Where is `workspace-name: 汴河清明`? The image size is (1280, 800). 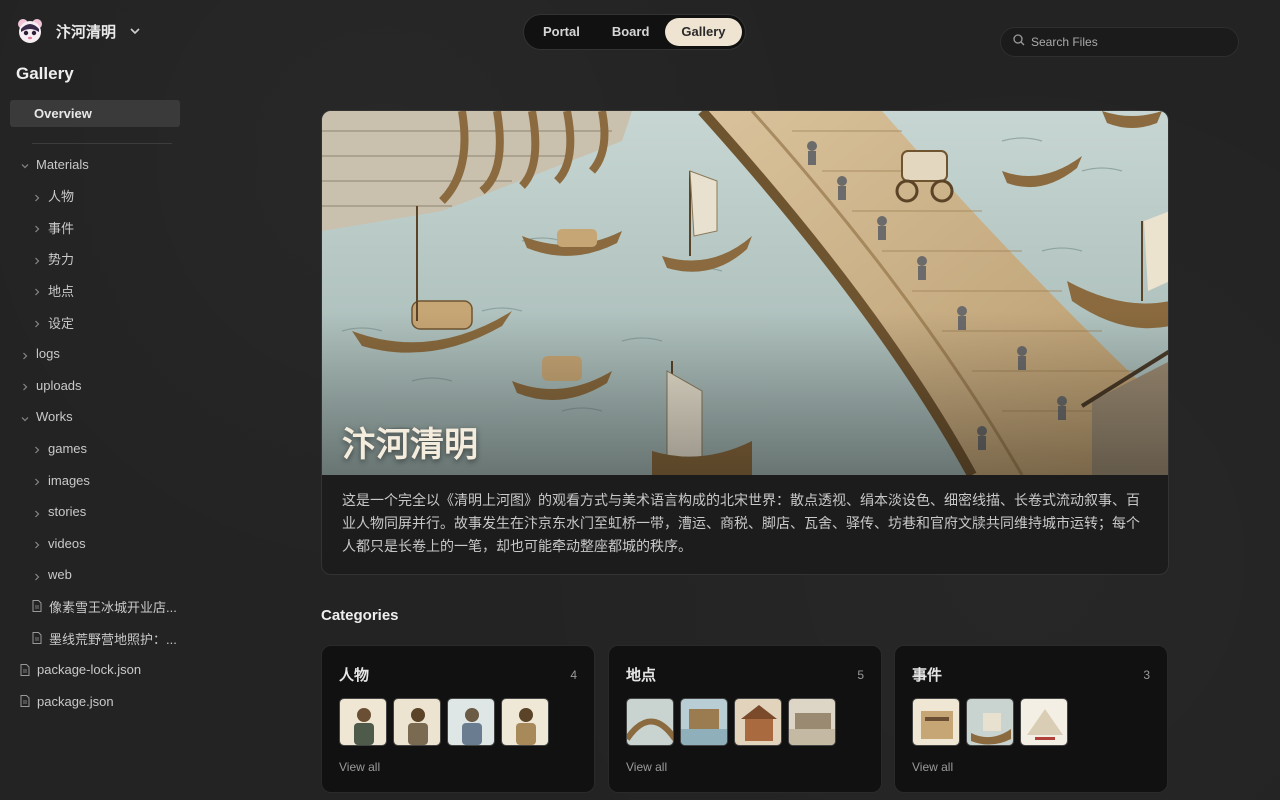 workspace-name: 汴河清明 is located at coordinates (86, 32).